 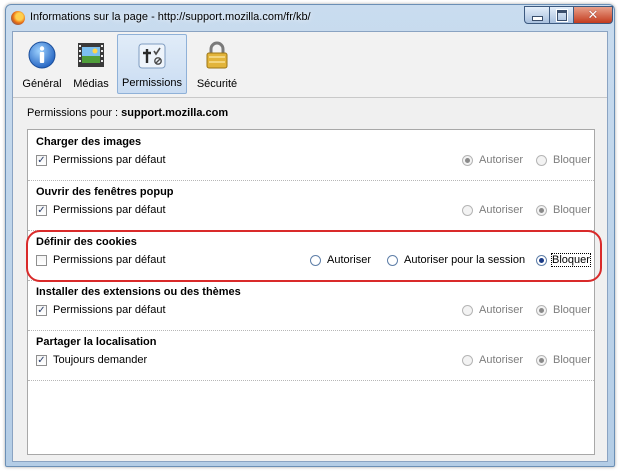 I want to click on minimize-button, so click(x=537, y=15).